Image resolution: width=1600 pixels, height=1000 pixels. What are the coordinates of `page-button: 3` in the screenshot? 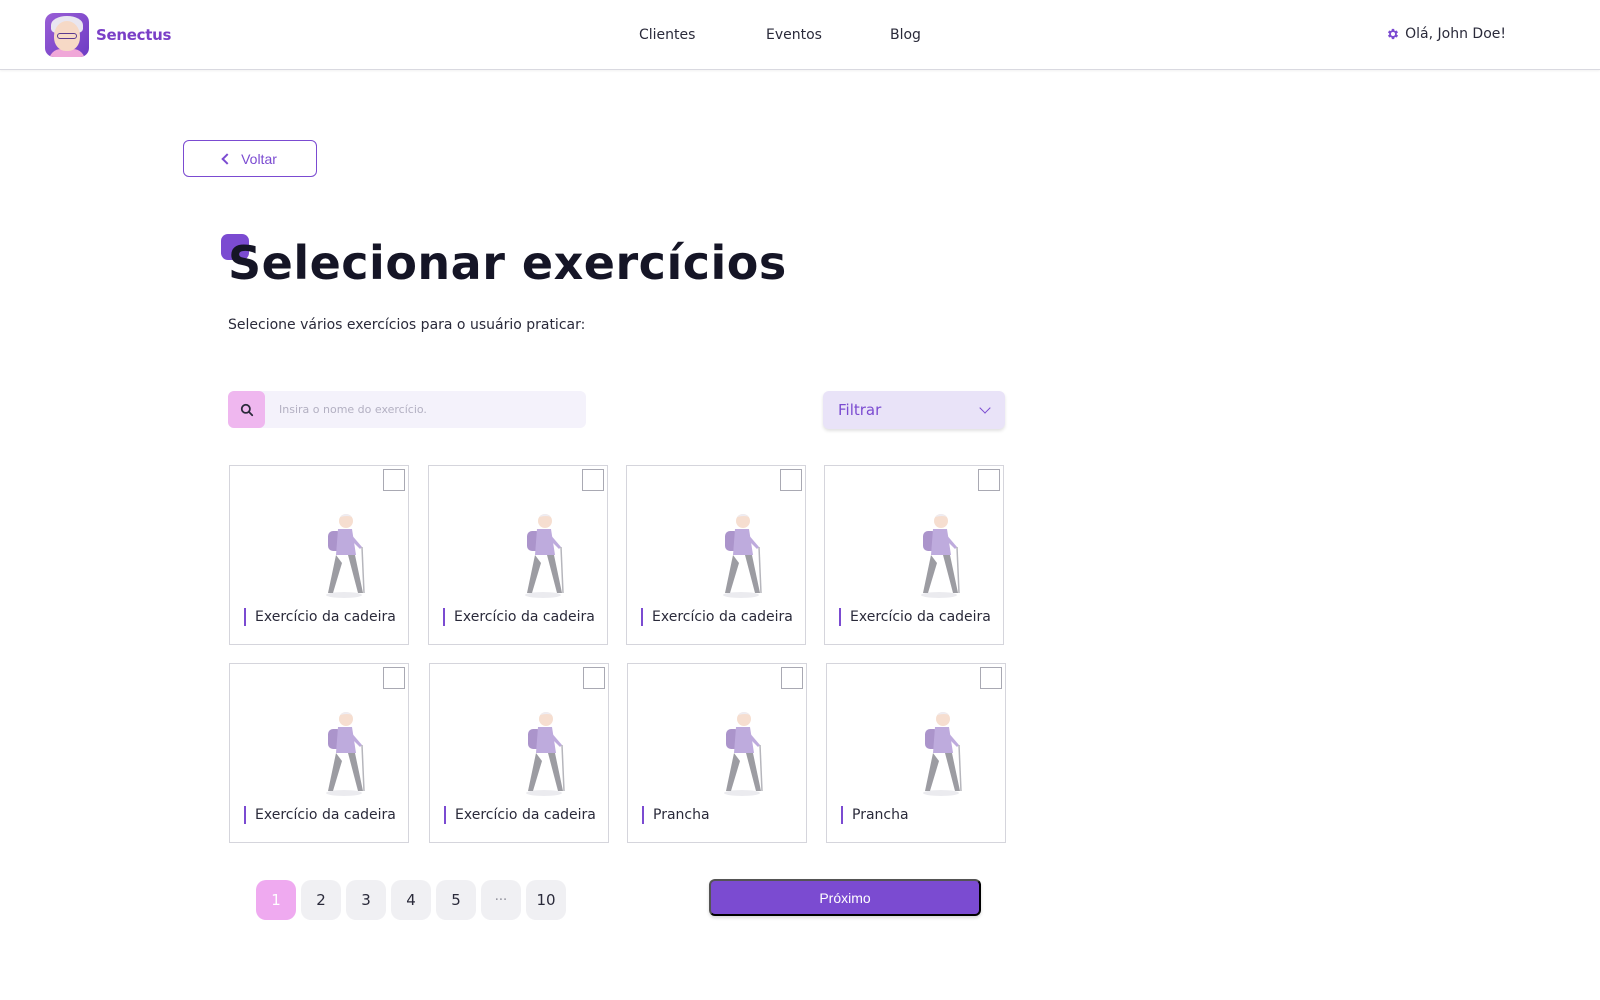 It's located at (366, 900).